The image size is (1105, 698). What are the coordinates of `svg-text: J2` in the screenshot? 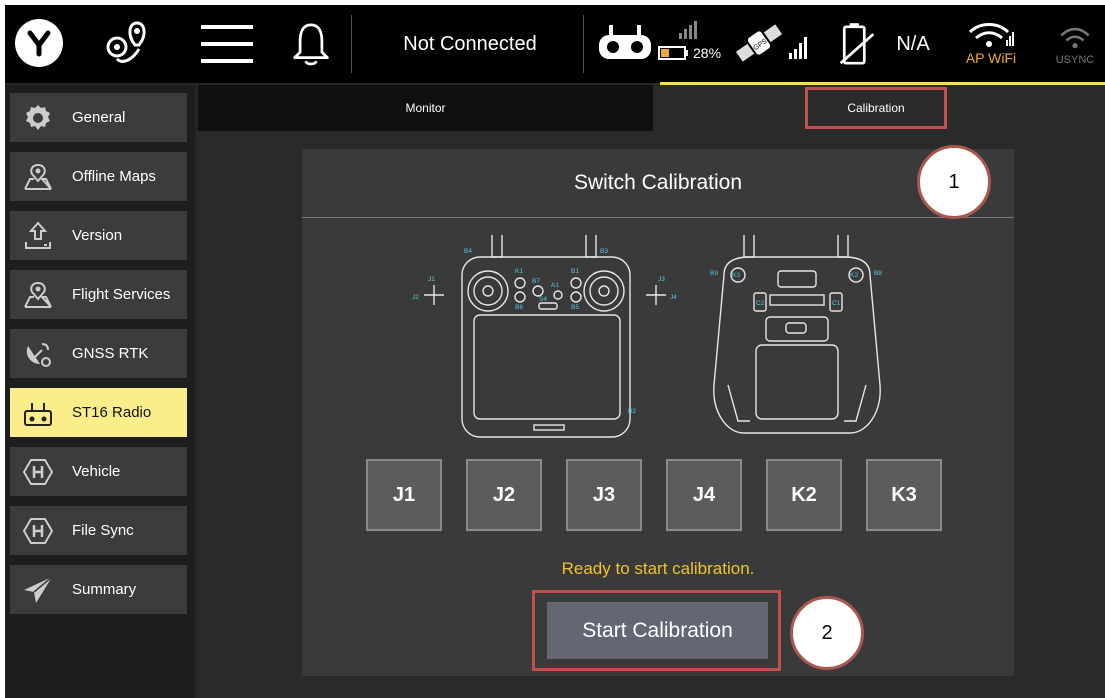 It's located at (415, 297).